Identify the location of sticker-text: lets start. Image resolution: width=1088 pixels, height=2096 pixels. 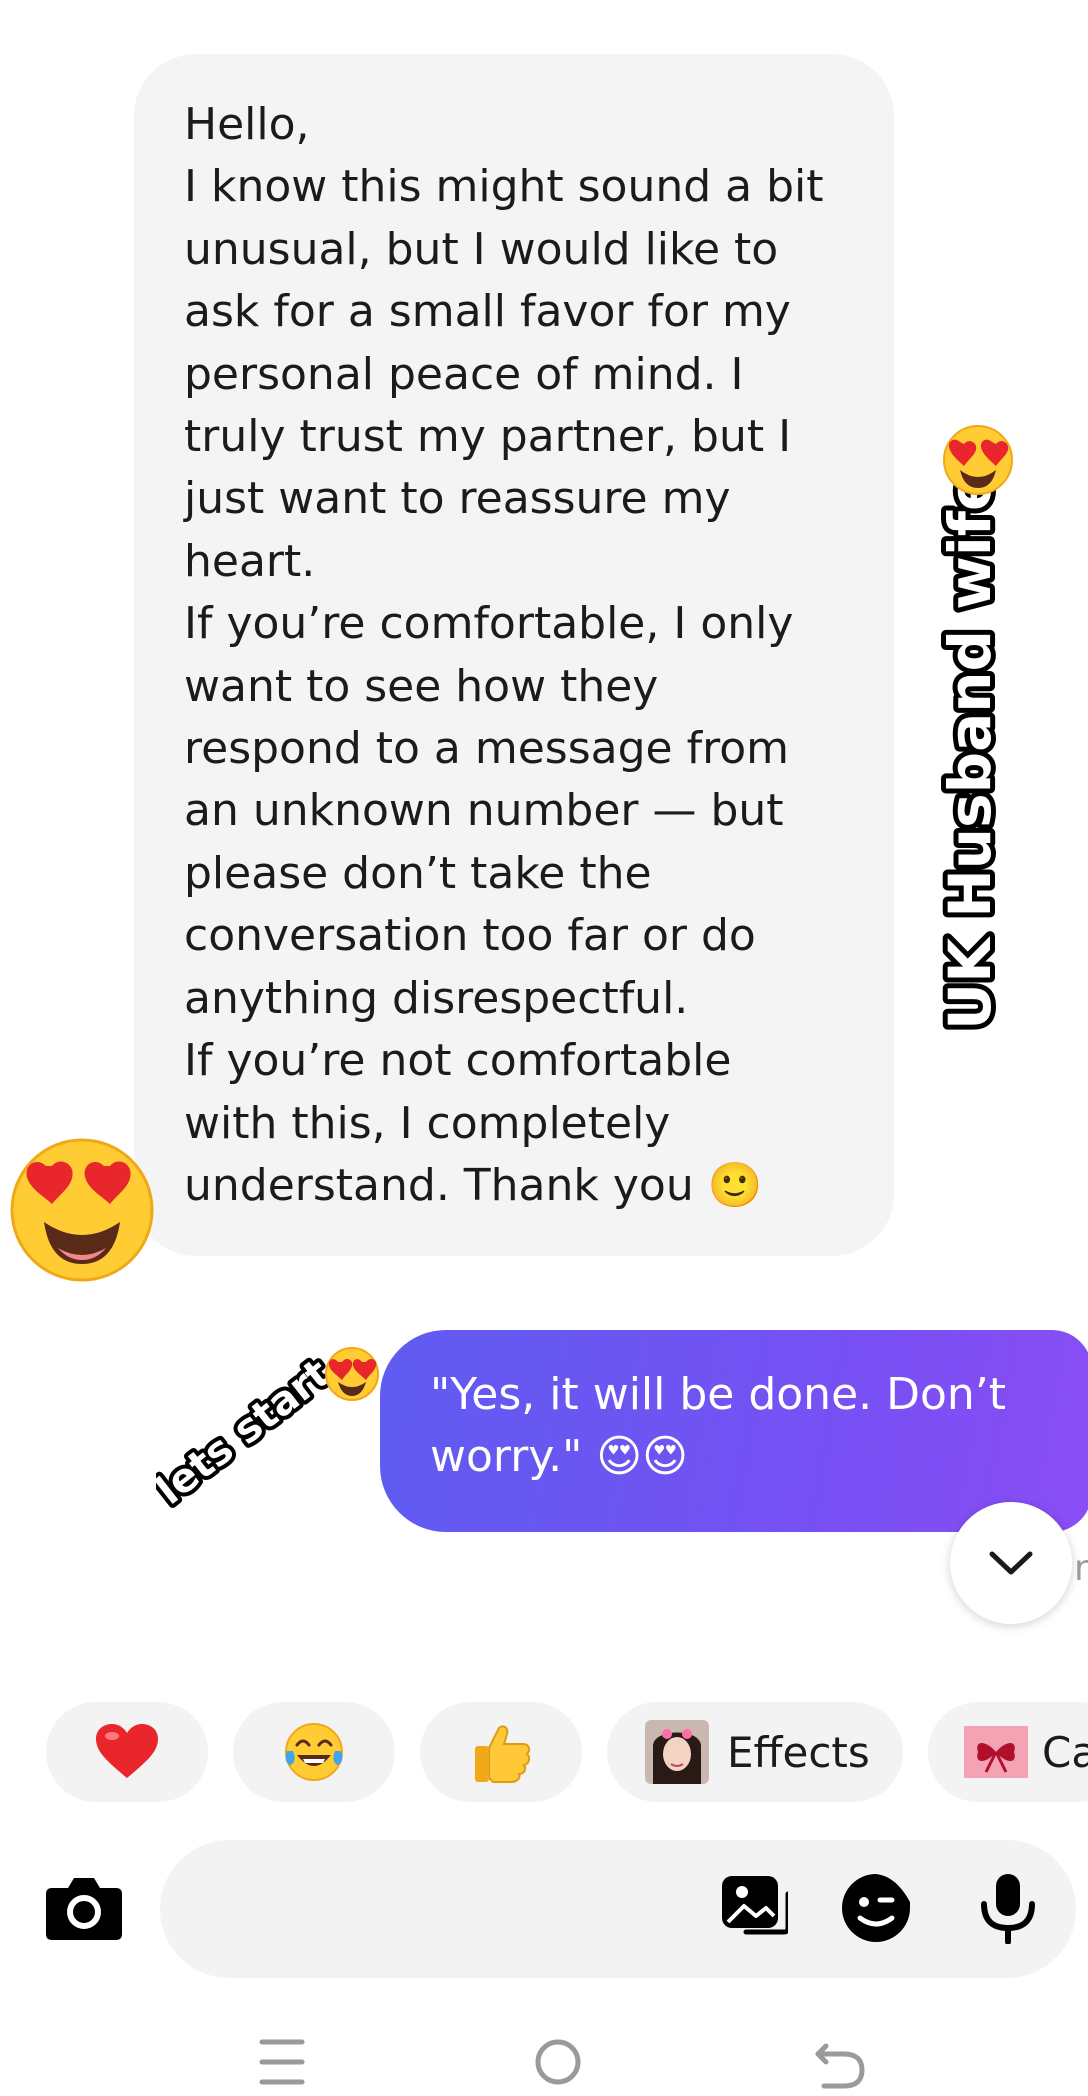
(247, 1432).